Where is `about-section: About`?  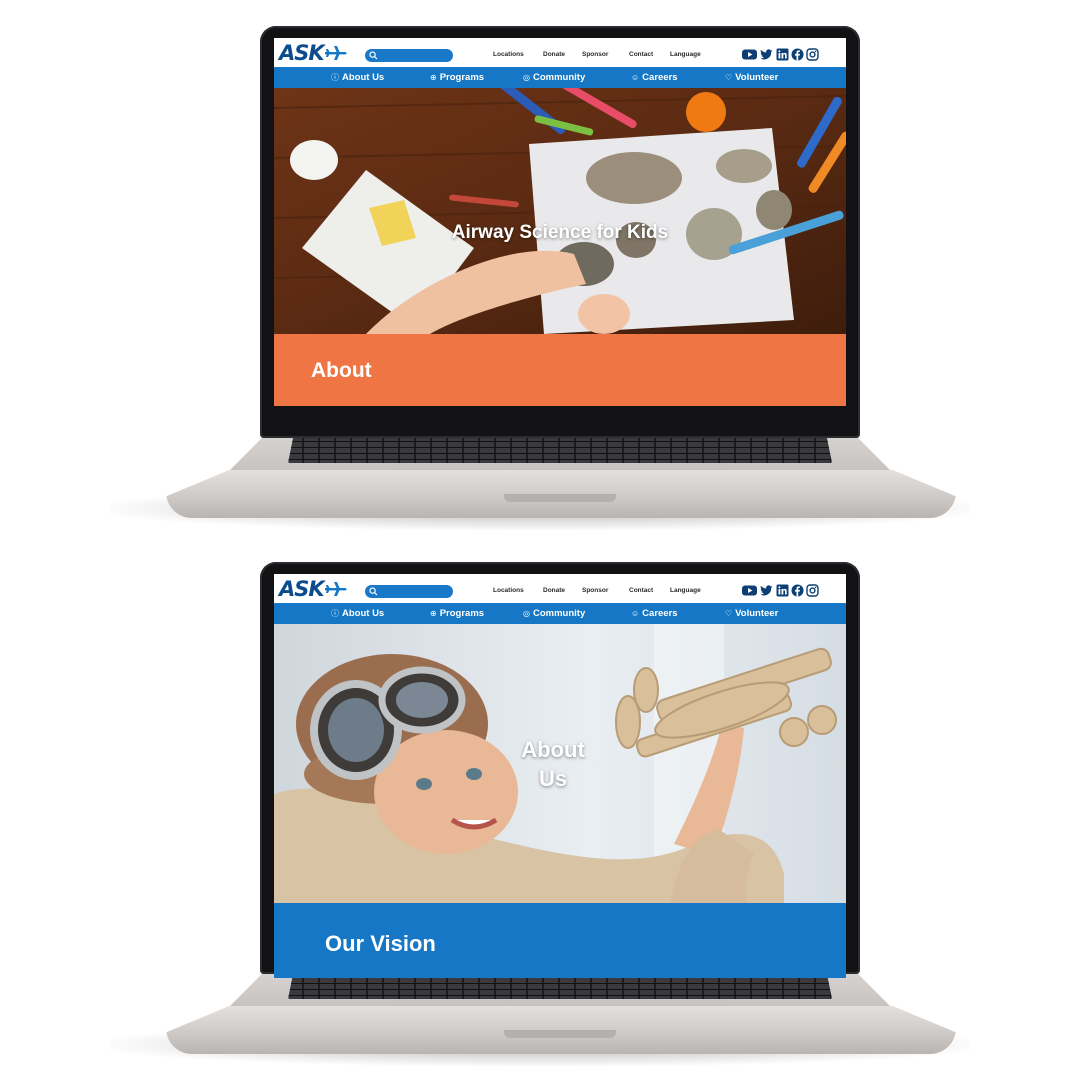 about-section: About is located at coordinates (560, 370).